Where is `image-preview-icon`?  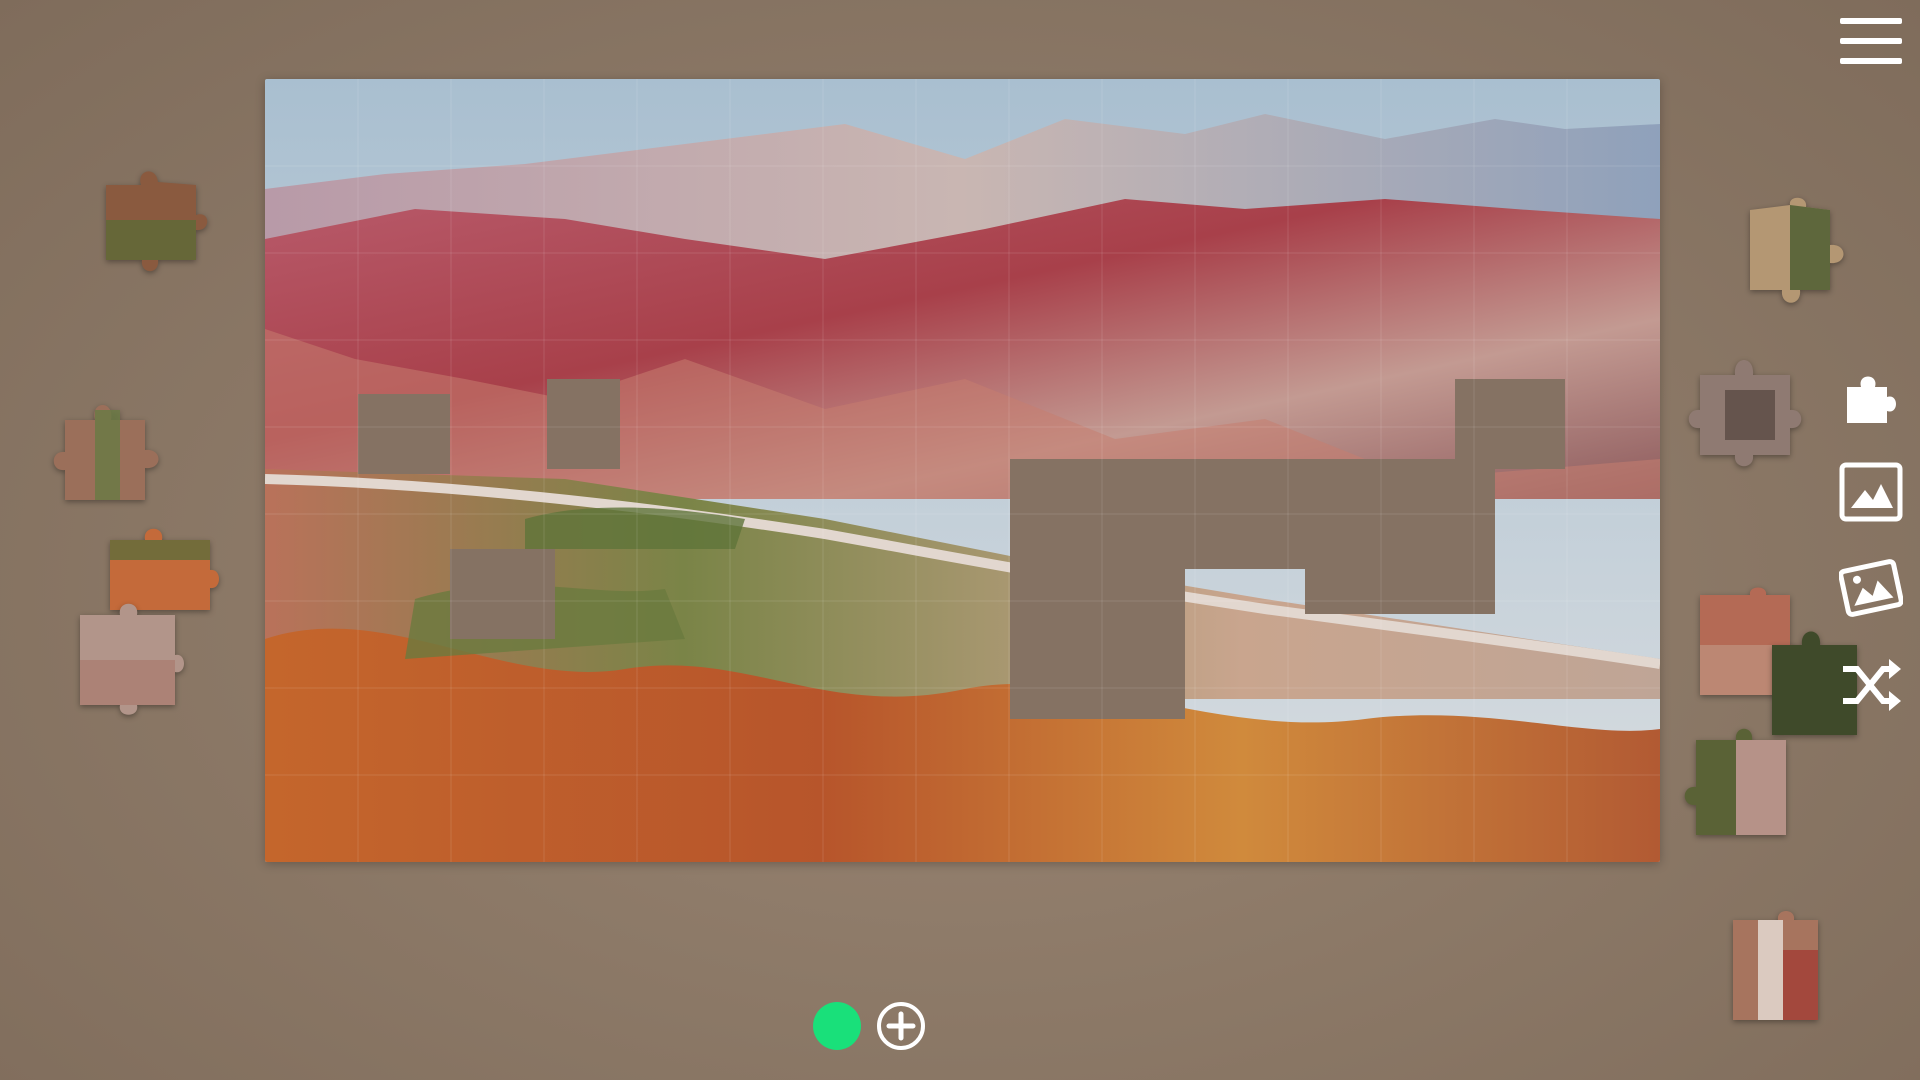 image-preview-icon is located at coordinates (1871, 492).